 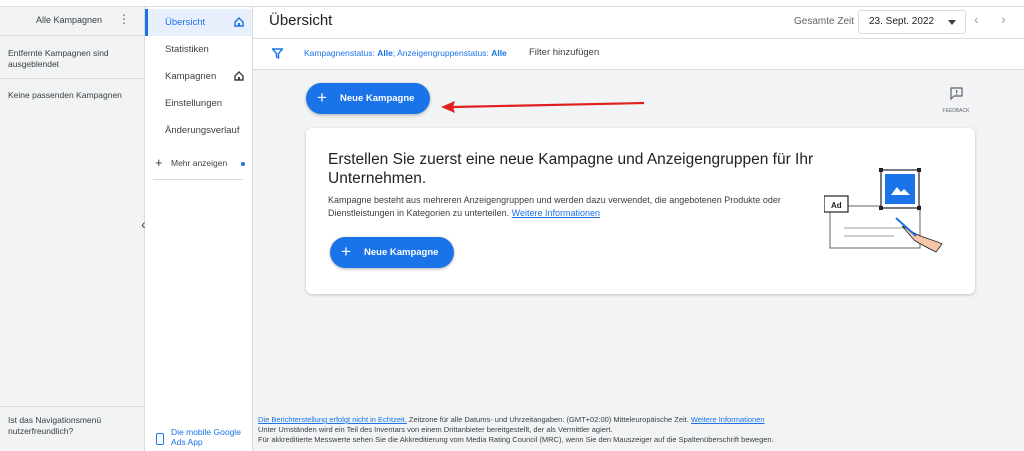 I want to click on nav-item-label: Änderungsverlauf, so click(x=202, y=130).